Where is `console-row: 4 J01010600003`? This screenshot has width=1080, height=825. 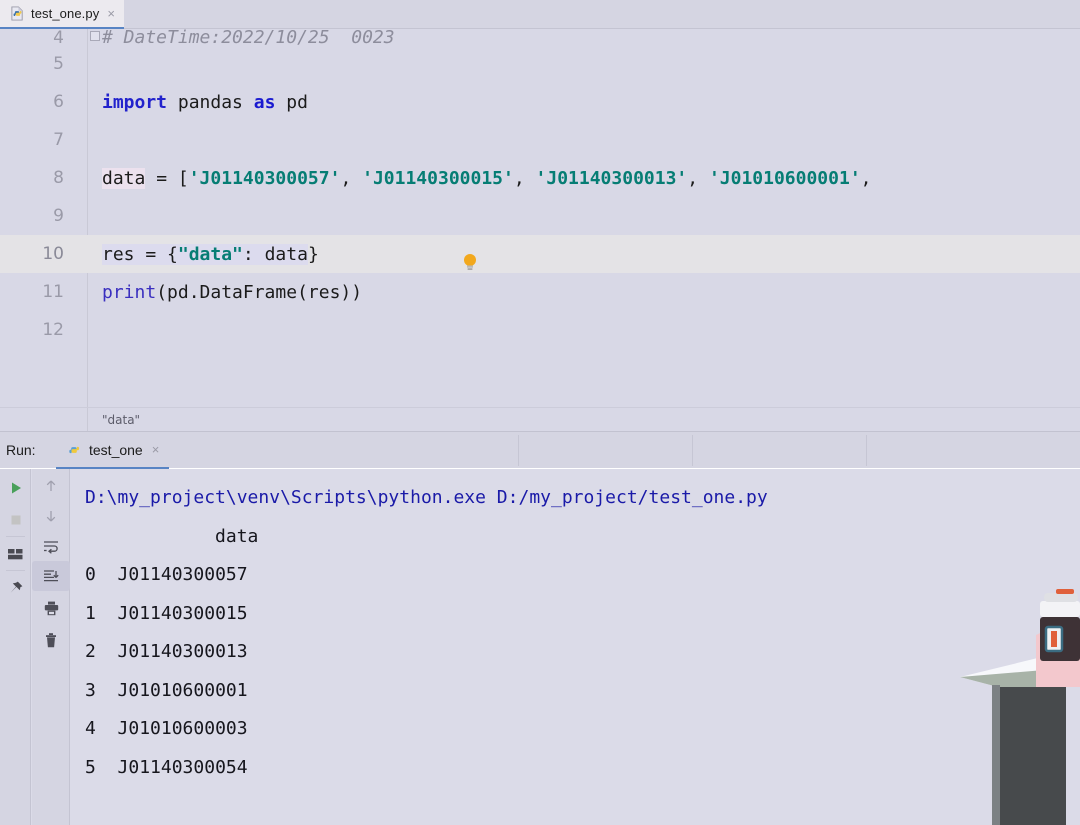
console-row: 4 J01010600003 is located at coordinates (582, 729).